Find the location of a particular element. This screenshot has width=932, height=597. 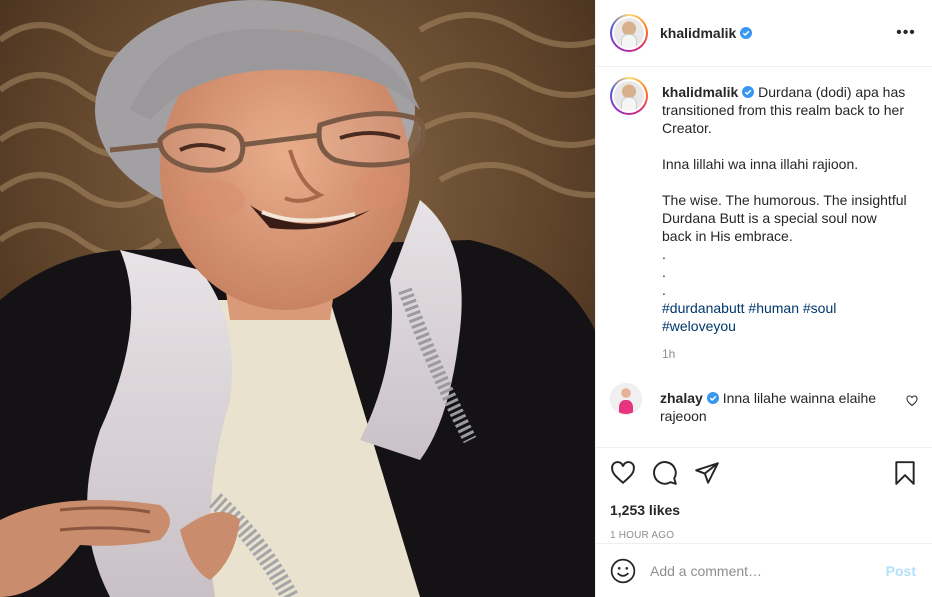

caption-author-avatar is located at coordinates (629, 96).